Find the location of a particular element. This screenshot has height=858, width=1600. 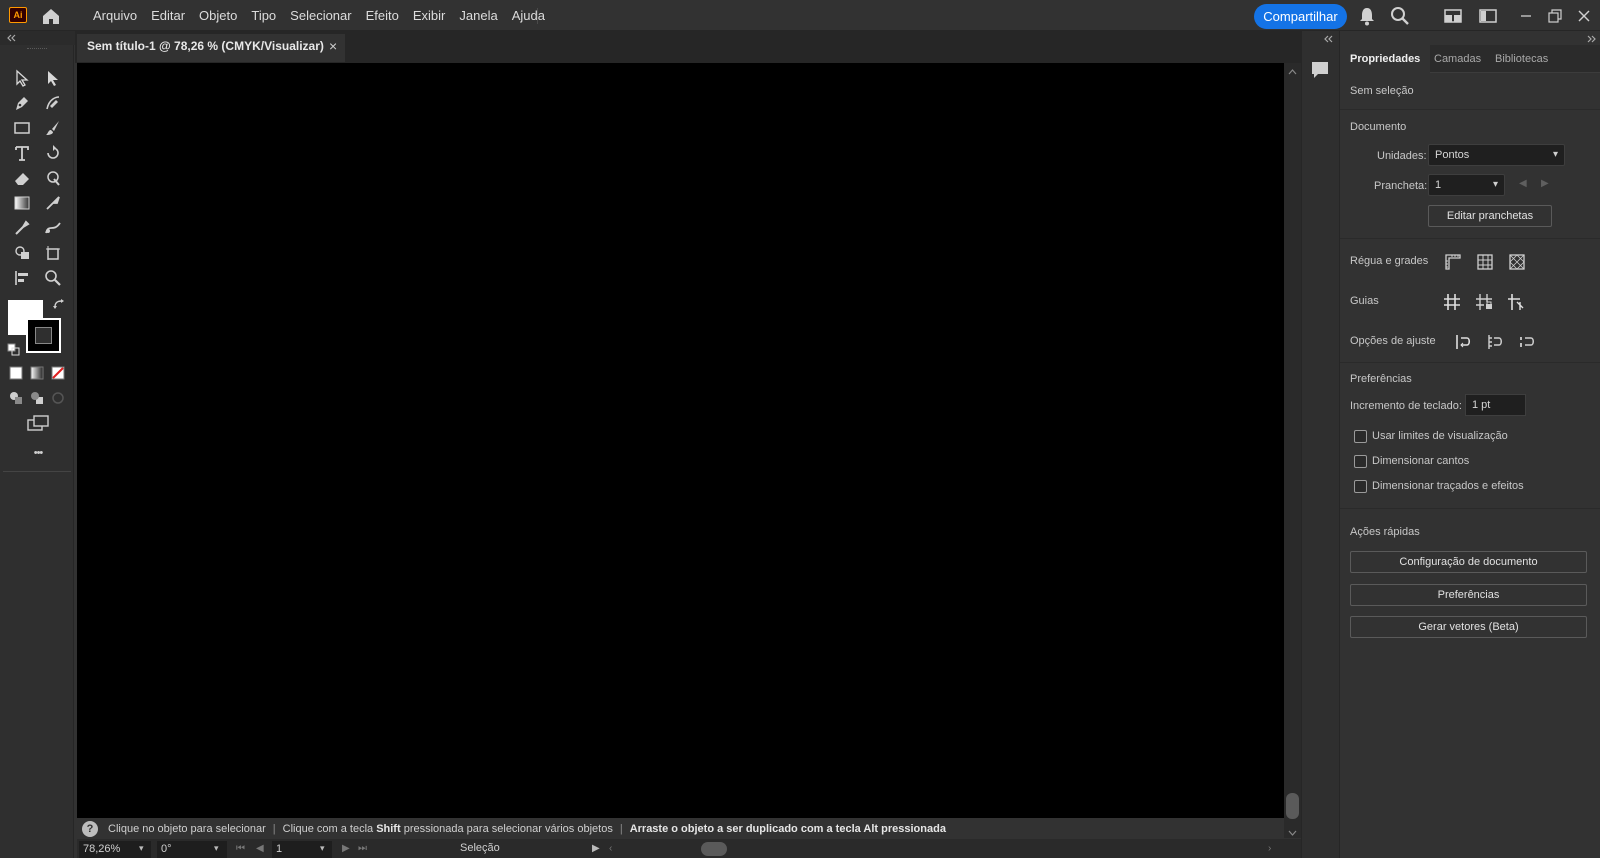

tab-bibliotecas: Bibliotecas is located at coordinates (1521, 59).